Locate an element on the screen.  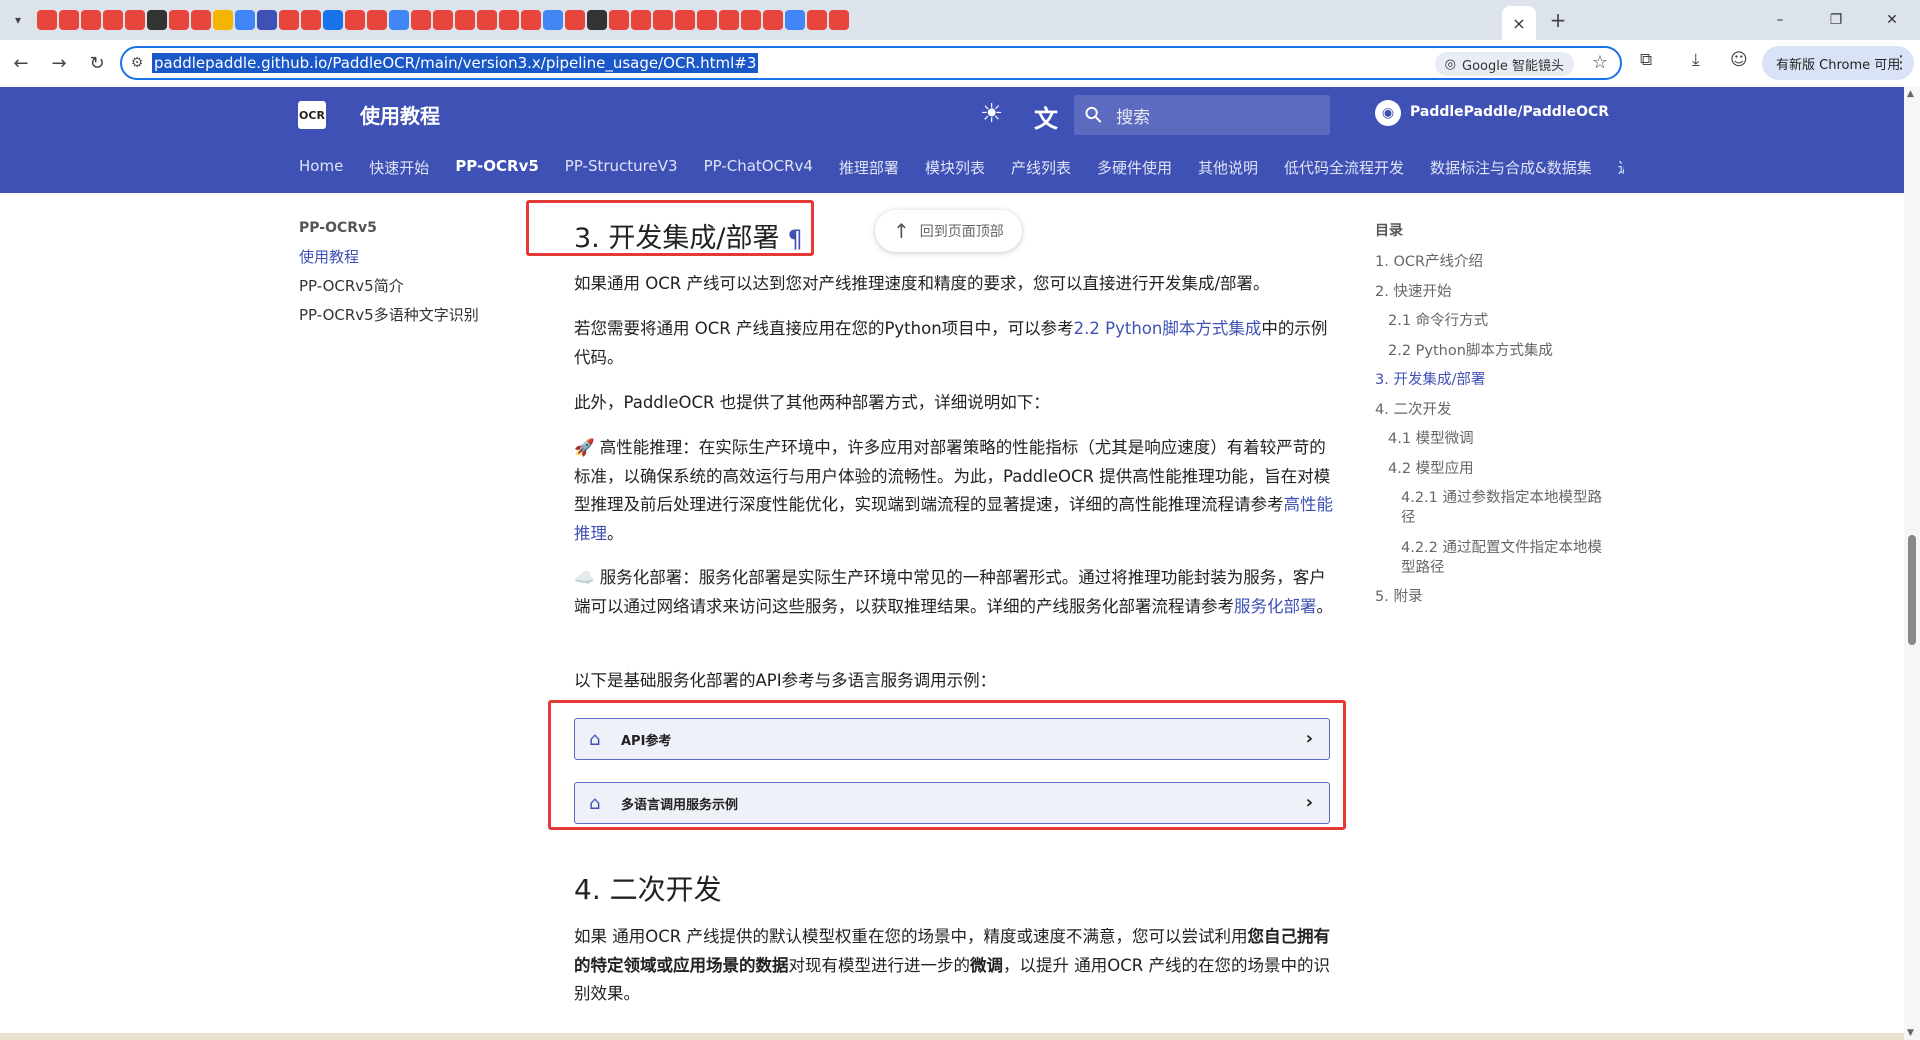
toc-item: 4.2.1 通过参数指定本地模型路径 is located at coordinates (1490, 508).